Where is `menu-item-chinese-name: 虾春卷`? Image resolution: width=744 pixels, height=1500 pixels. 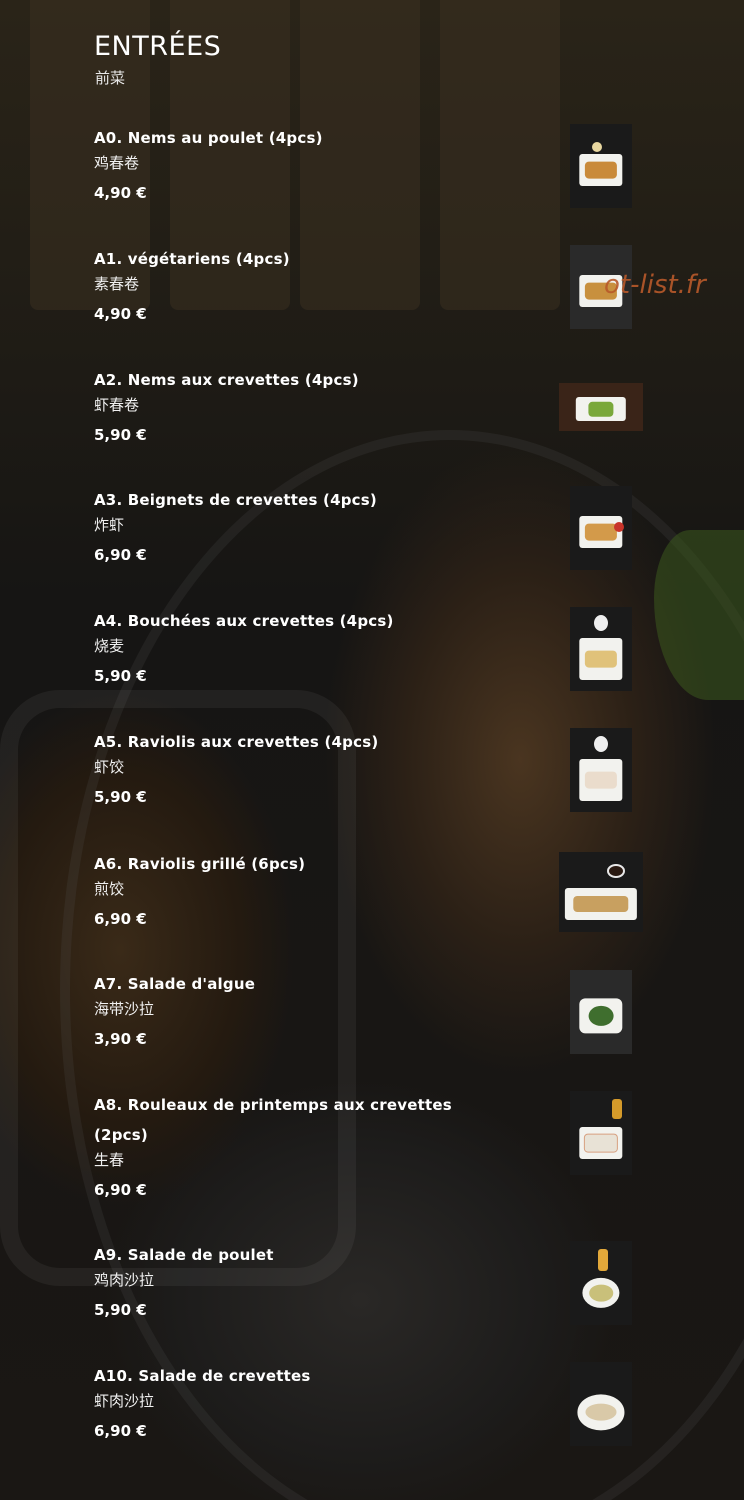
menu-item-chinese-name: 虾春卷 is located at coordinates (117, 405).